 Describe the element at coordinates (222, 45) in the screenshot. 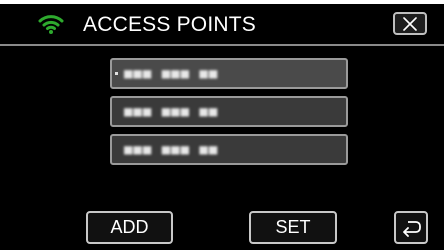

I see `header-divider` at that location.